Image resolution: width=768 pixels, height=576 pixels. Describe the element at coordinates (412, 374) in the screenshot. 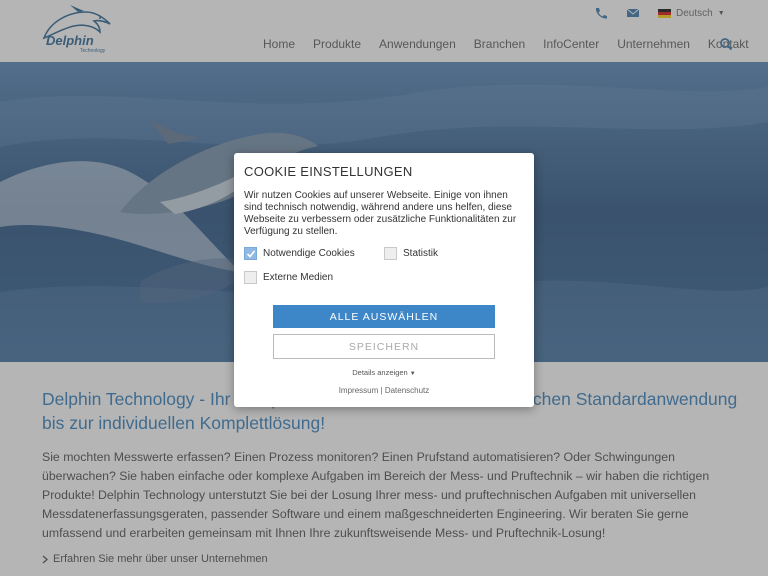

I see `chevron-down-icon: ▼` at that location.